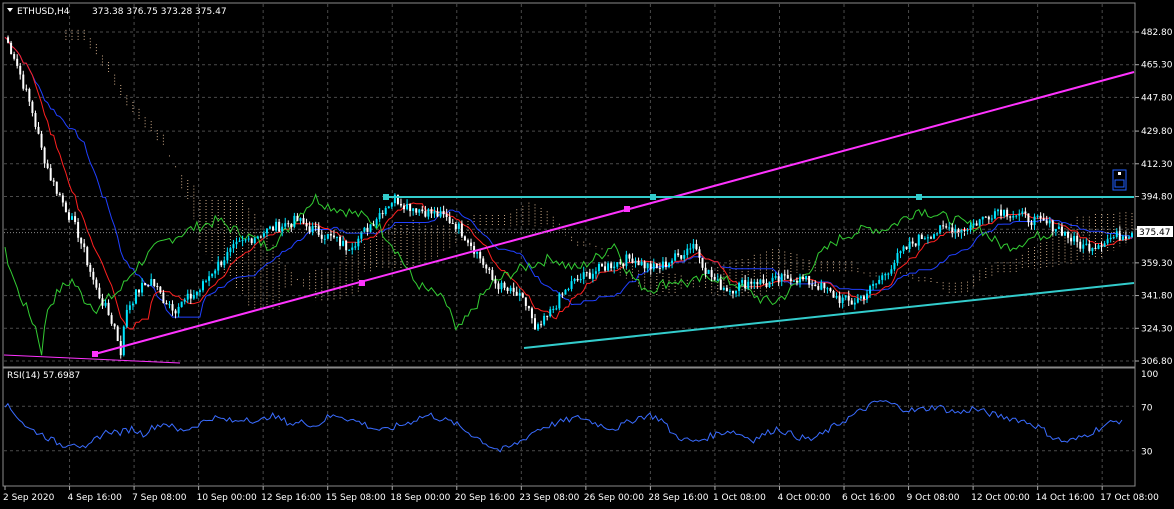 Image resolution: width=1174 pixels, height=509 pixels. I want to click on time-tick-label: 14 Oct 16:00, so click(1065, 498).